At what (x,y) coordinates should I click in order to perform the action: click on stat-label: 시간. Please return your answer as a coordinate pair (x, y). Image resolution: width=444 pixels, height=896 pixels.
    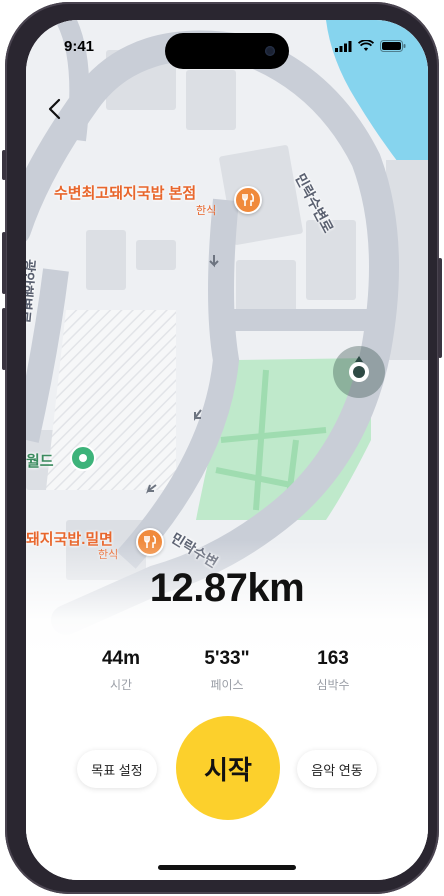
    Looking at the image, I should click on (121, 685).